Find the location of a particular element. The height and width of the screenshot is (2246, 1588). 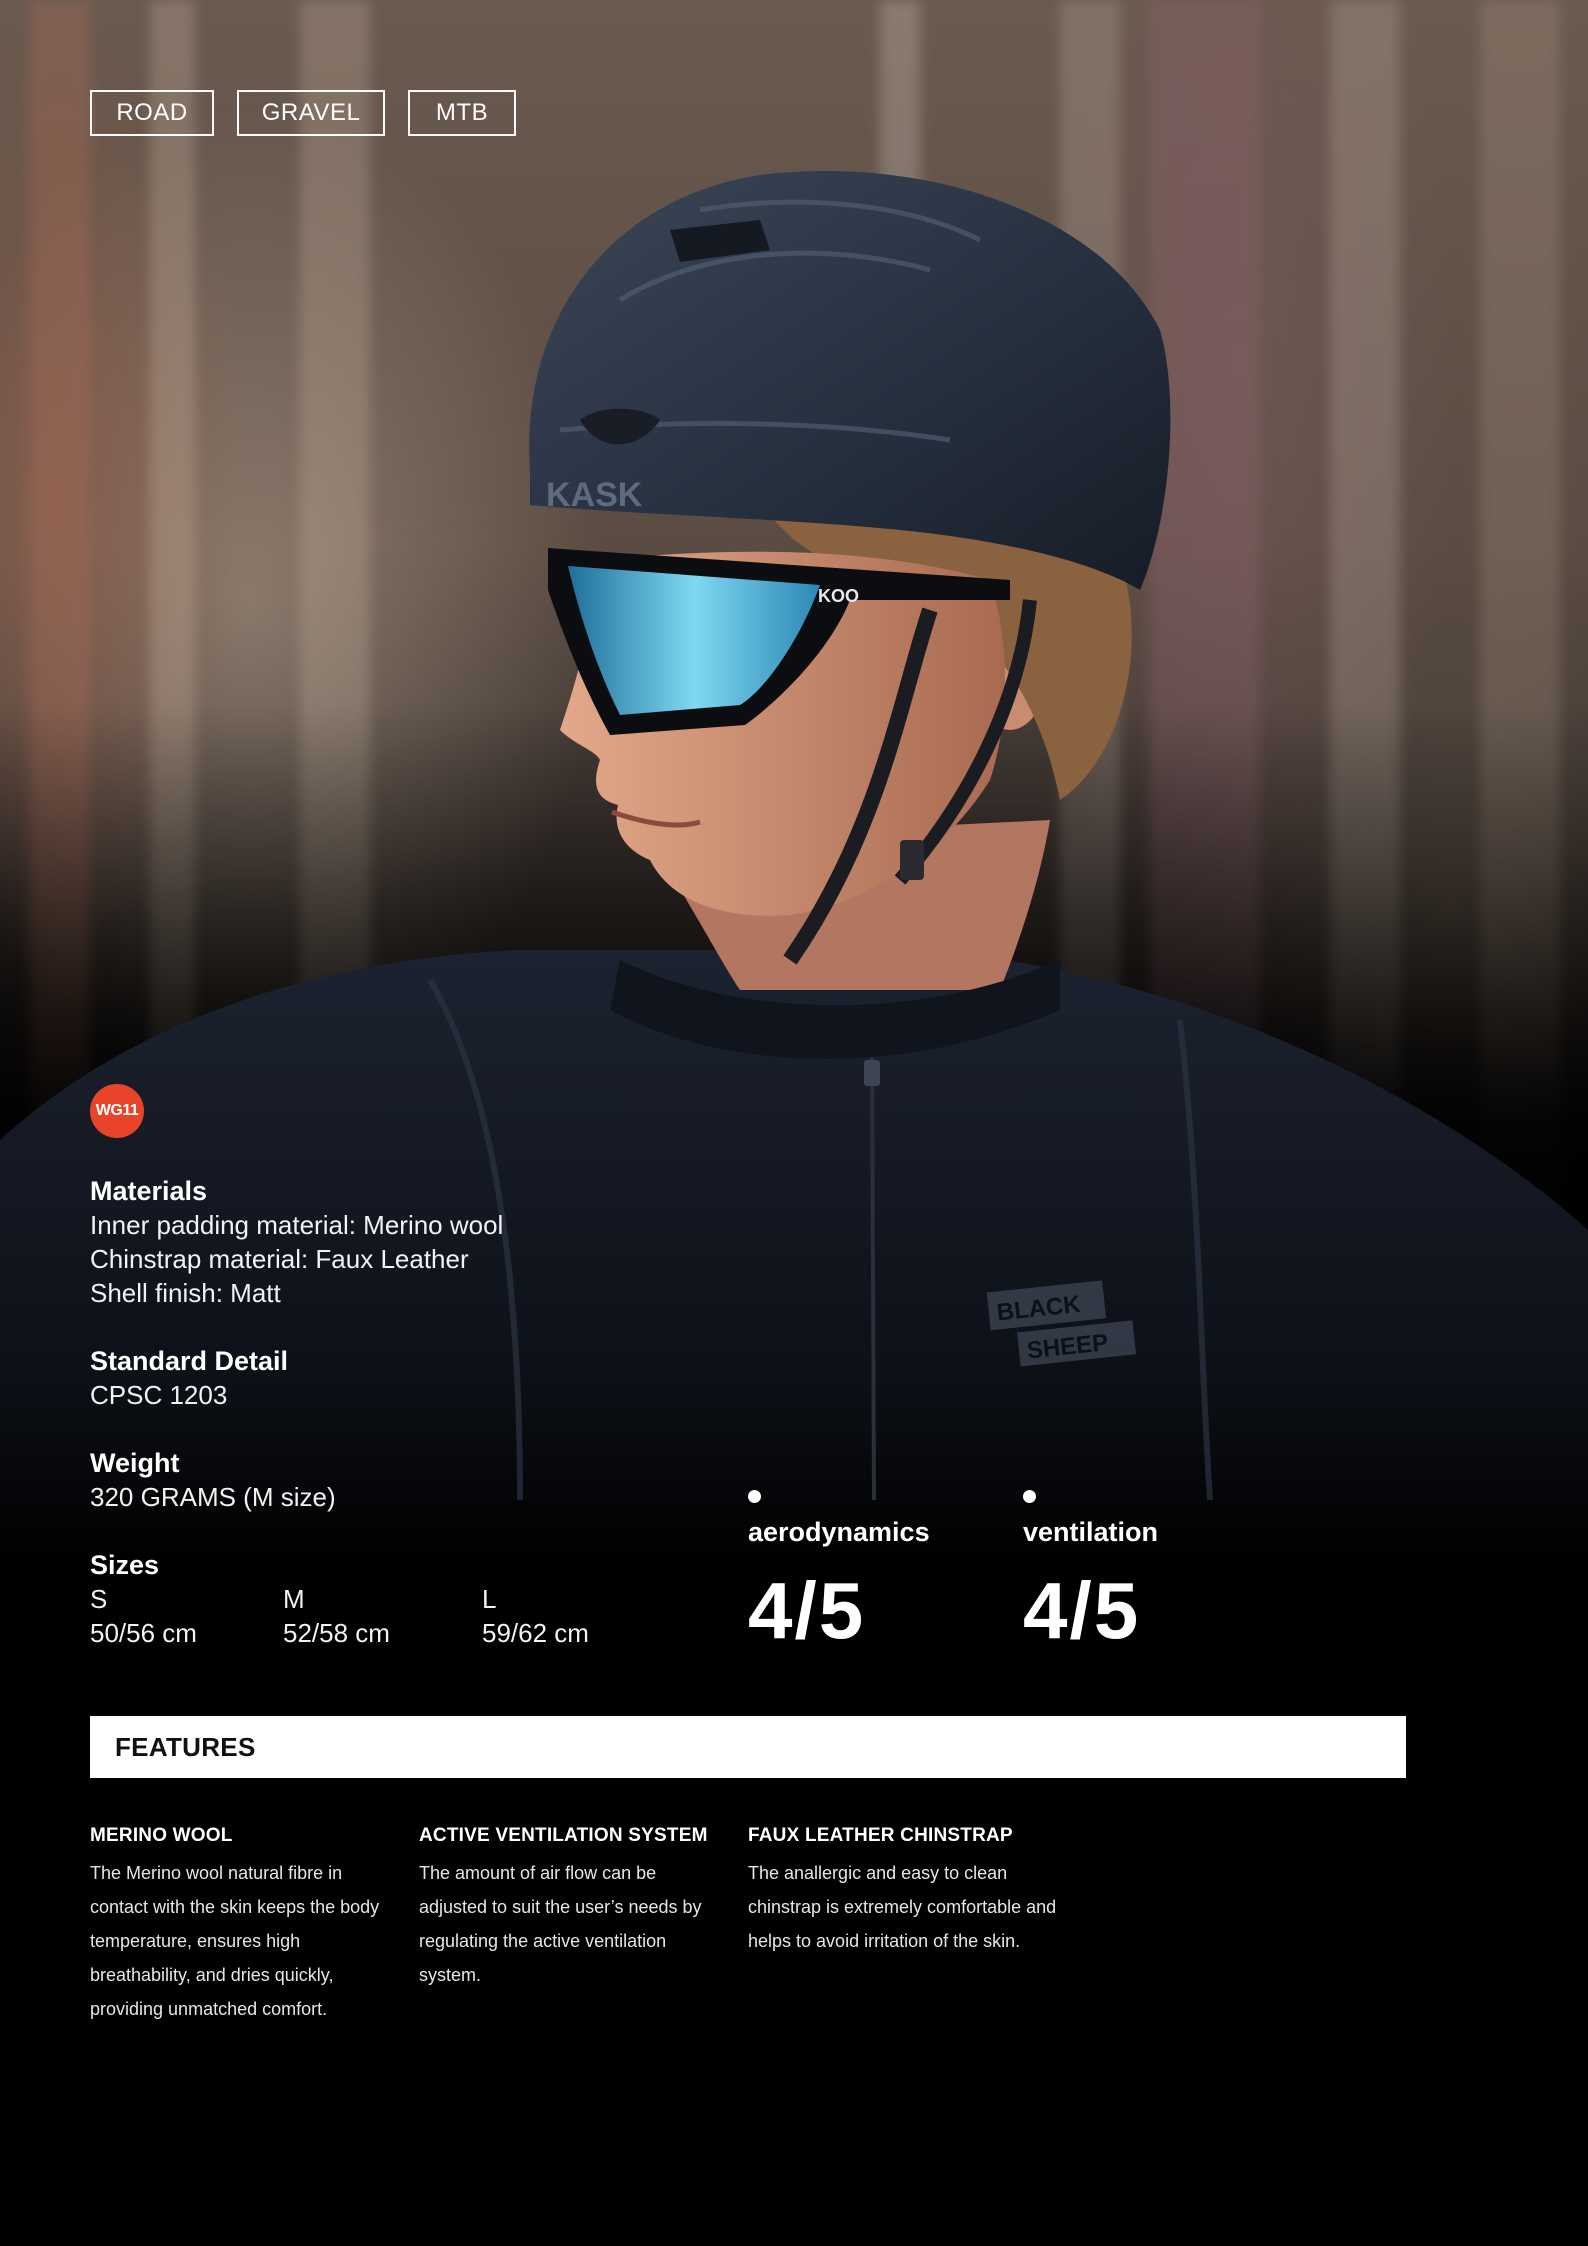

size-m: M 52/58 cm is located at coordinates (382, 1616).